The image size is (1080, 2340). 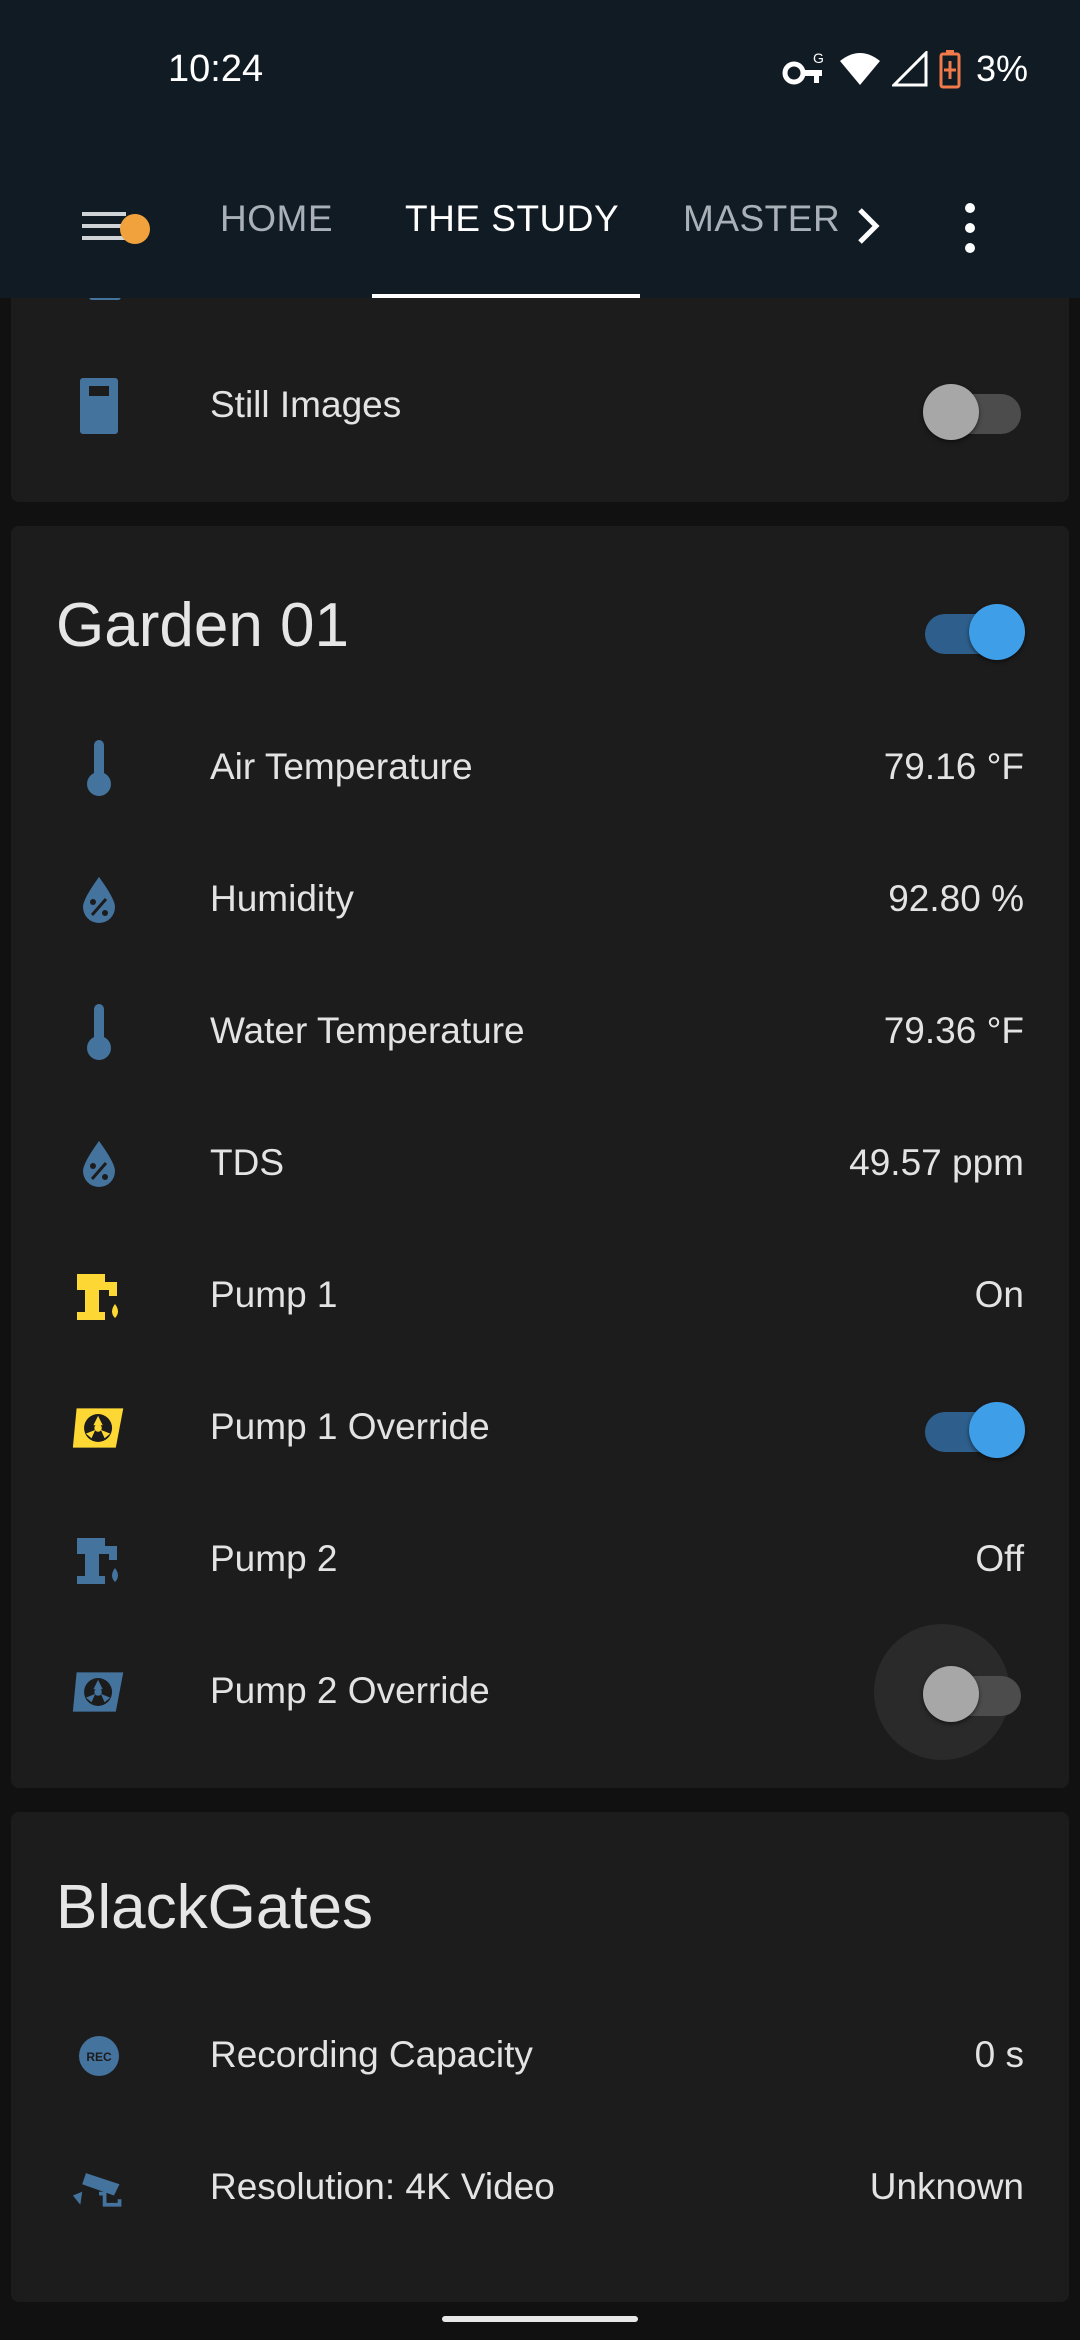 What do you see at coordinates (859, 69) in the screenshot?
I see `wifi-icon` at bounding box center [859, 69].